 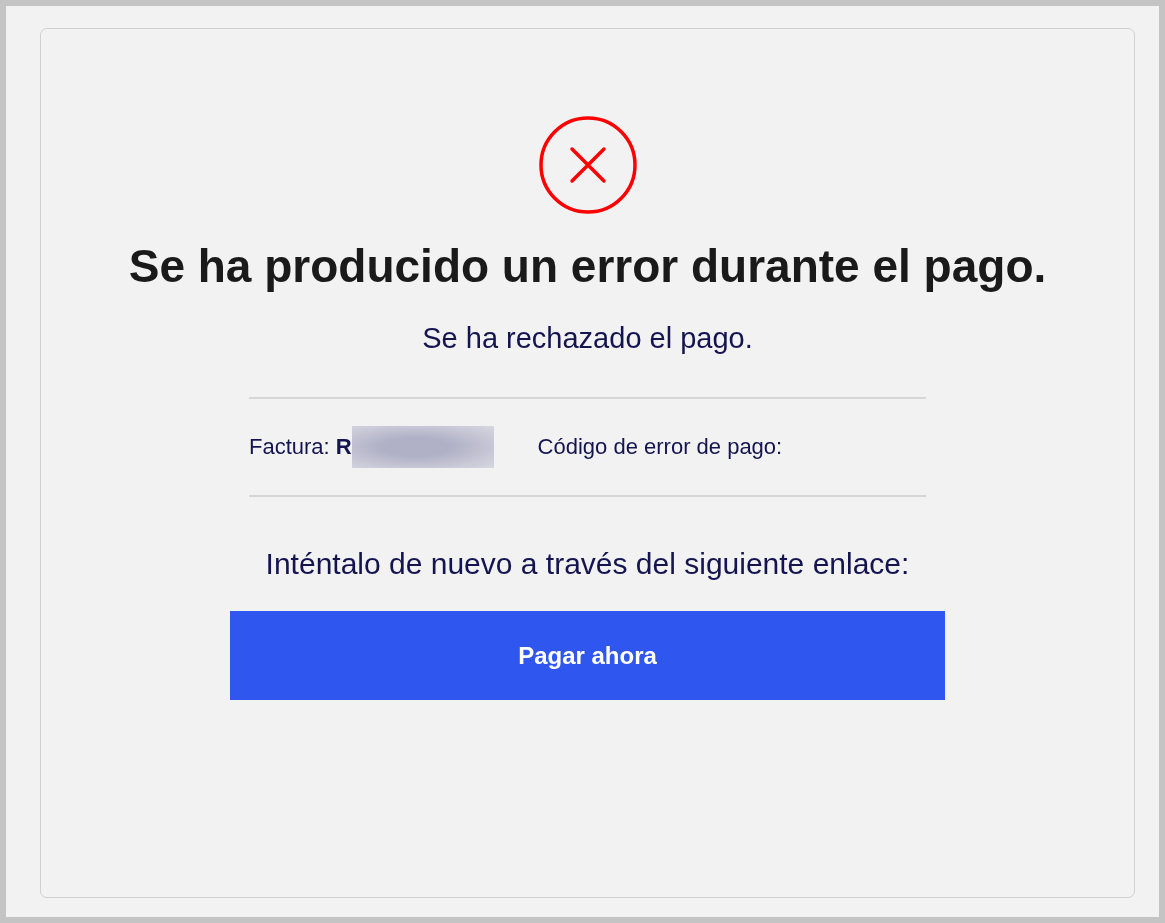 What do you see at coordinates (343, 447) in the screenshot?
I see `invoice-number: R` at bounding box center [343, 447].